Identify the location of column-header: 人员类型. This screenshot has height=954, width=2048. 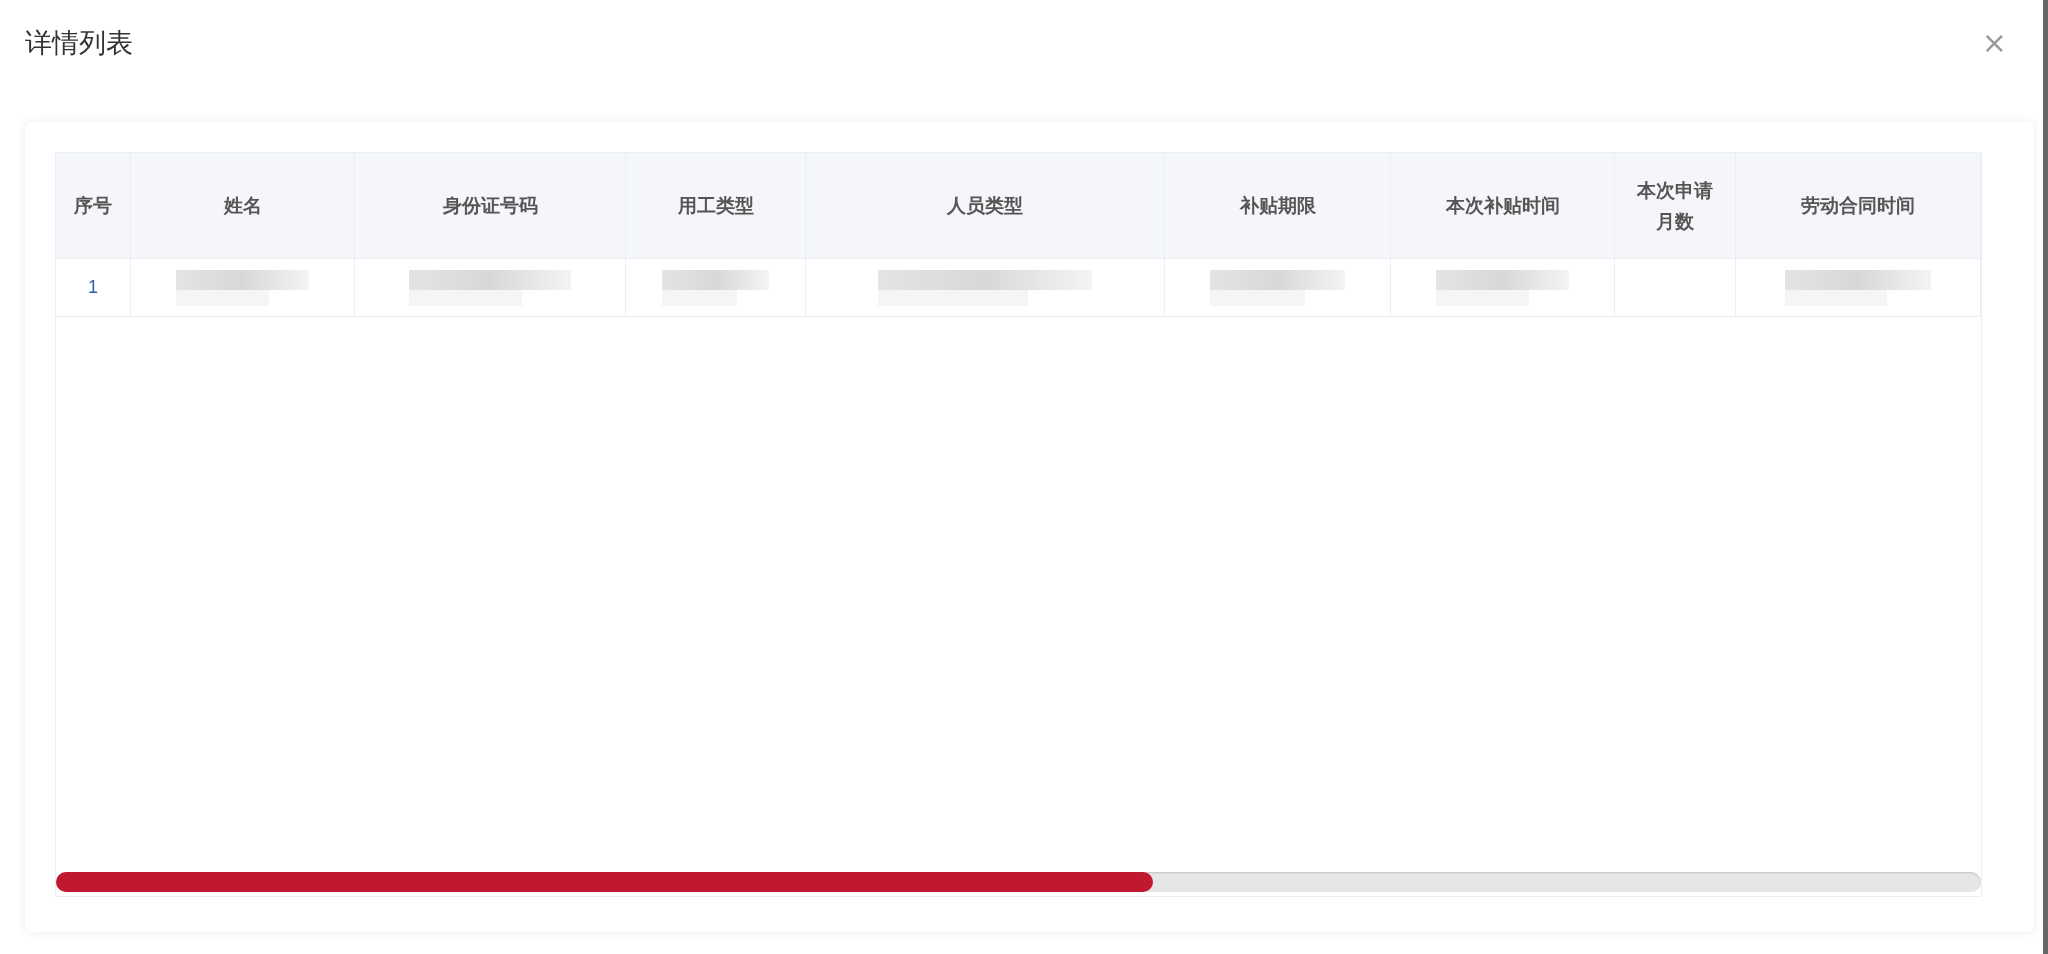
(985, 206).